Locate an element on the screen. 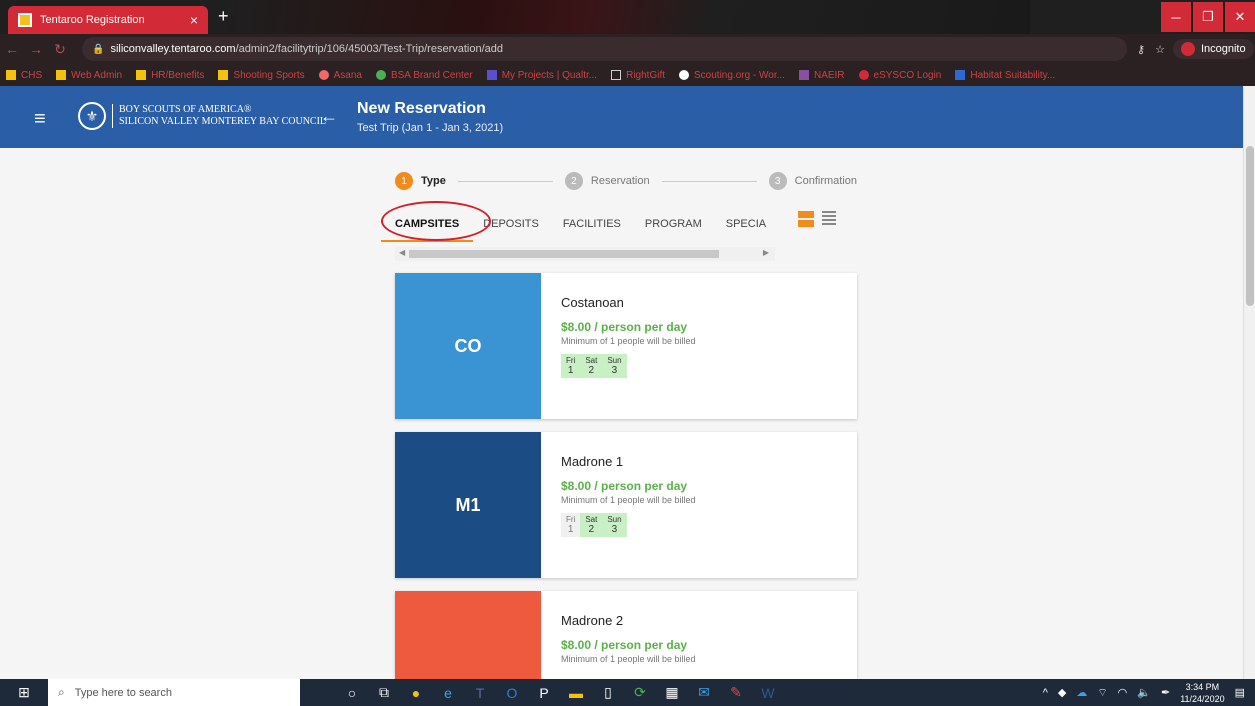 The width and height of the screenshot is (1255, 706). scroll-right-icon: ▶ is located at coordinates (766, 252).